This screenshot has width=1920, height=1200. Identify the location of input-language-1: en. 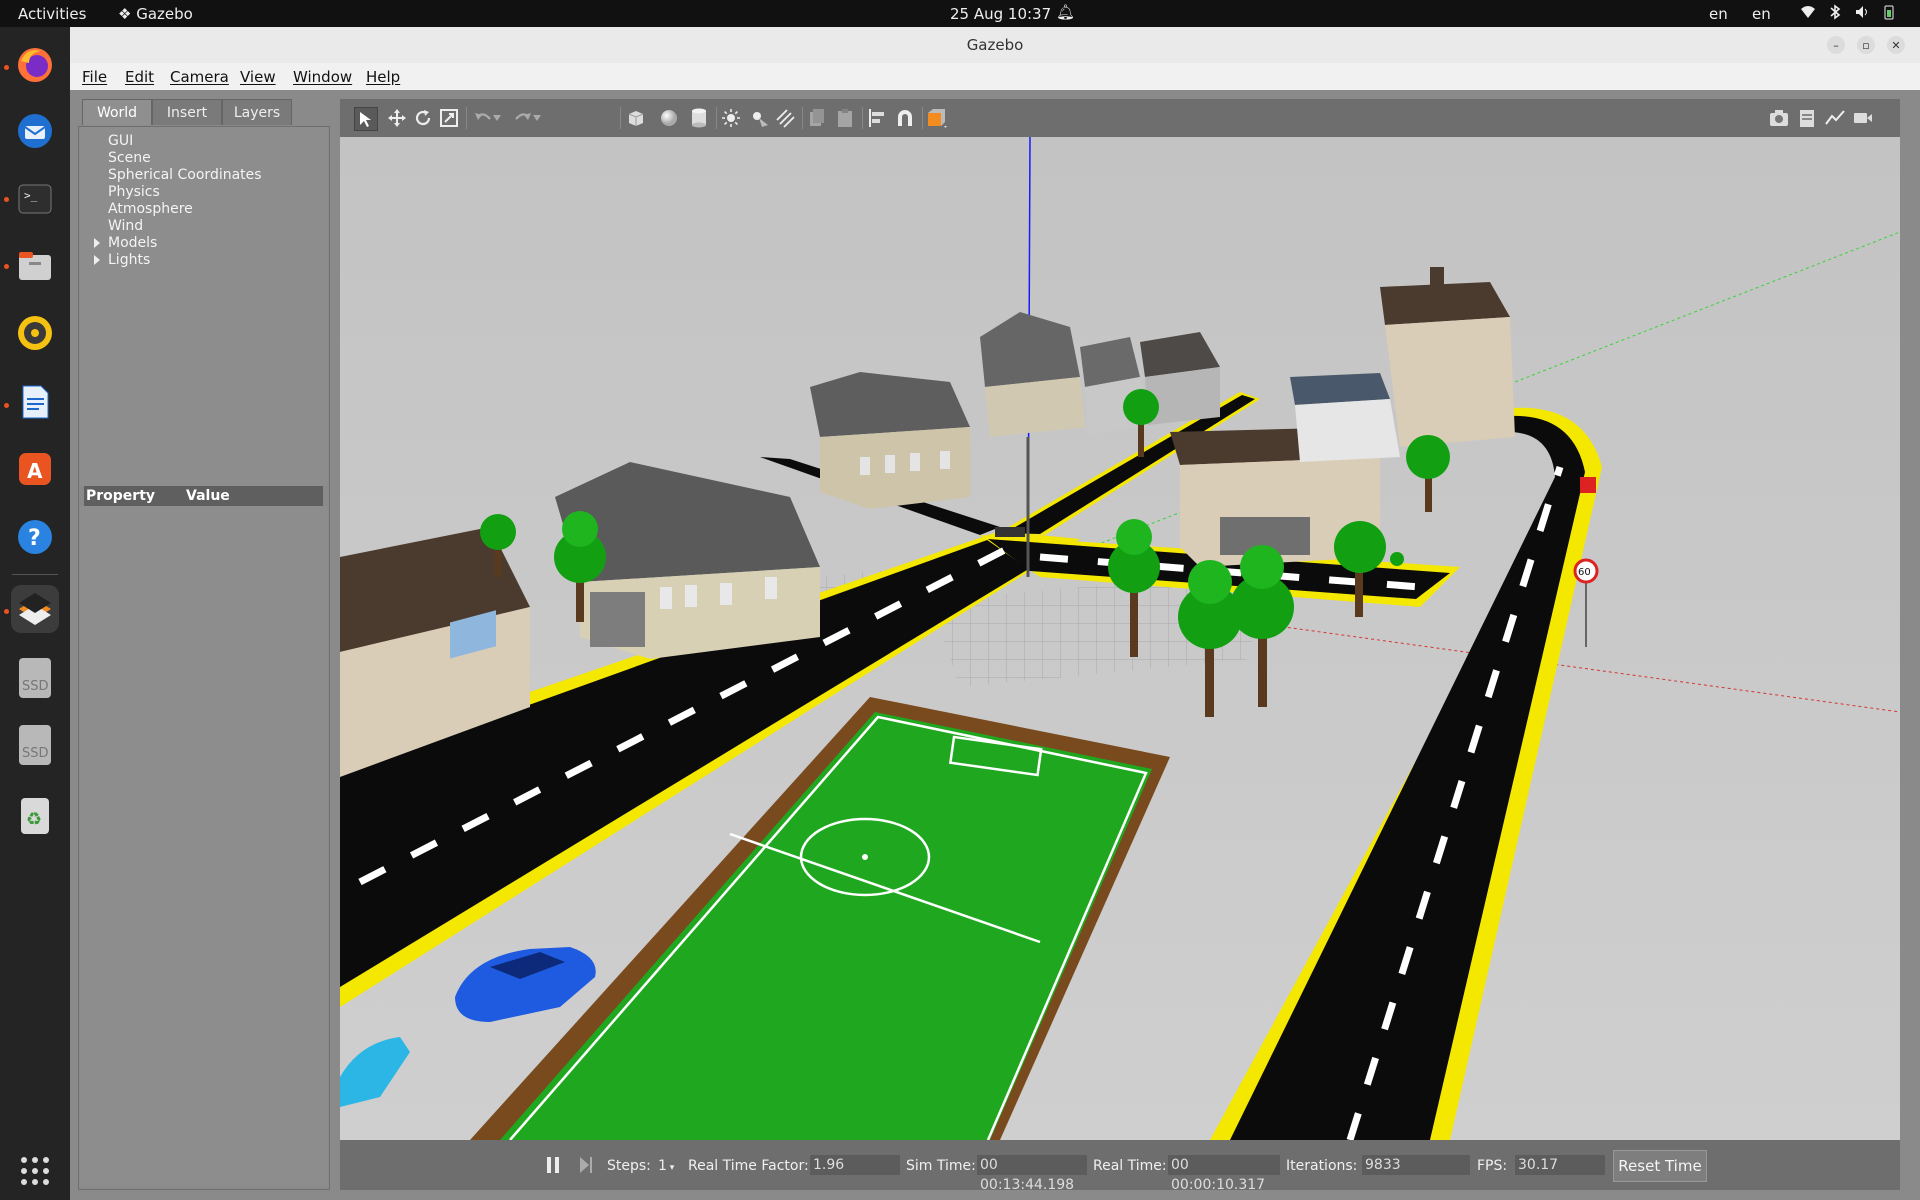
(1718, 14).